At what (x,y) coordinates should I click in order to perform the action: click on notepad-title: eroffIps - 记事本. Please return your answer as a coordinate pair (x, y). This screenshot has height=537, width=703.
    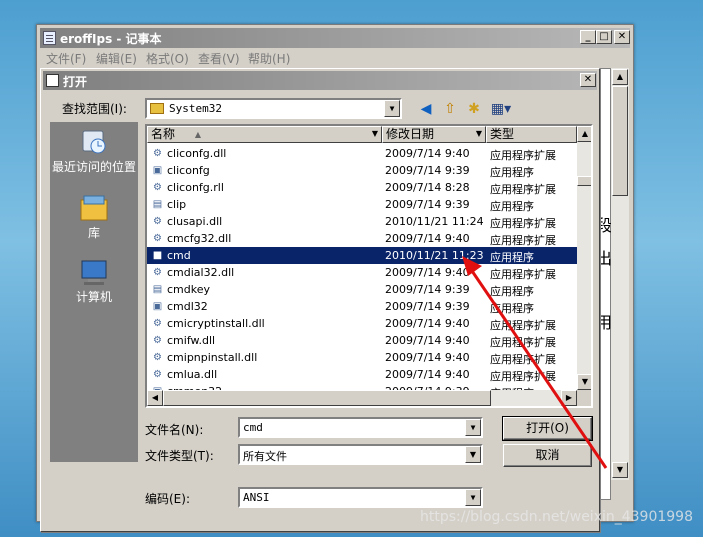
    Looking at the image, I should click on (111, 39).